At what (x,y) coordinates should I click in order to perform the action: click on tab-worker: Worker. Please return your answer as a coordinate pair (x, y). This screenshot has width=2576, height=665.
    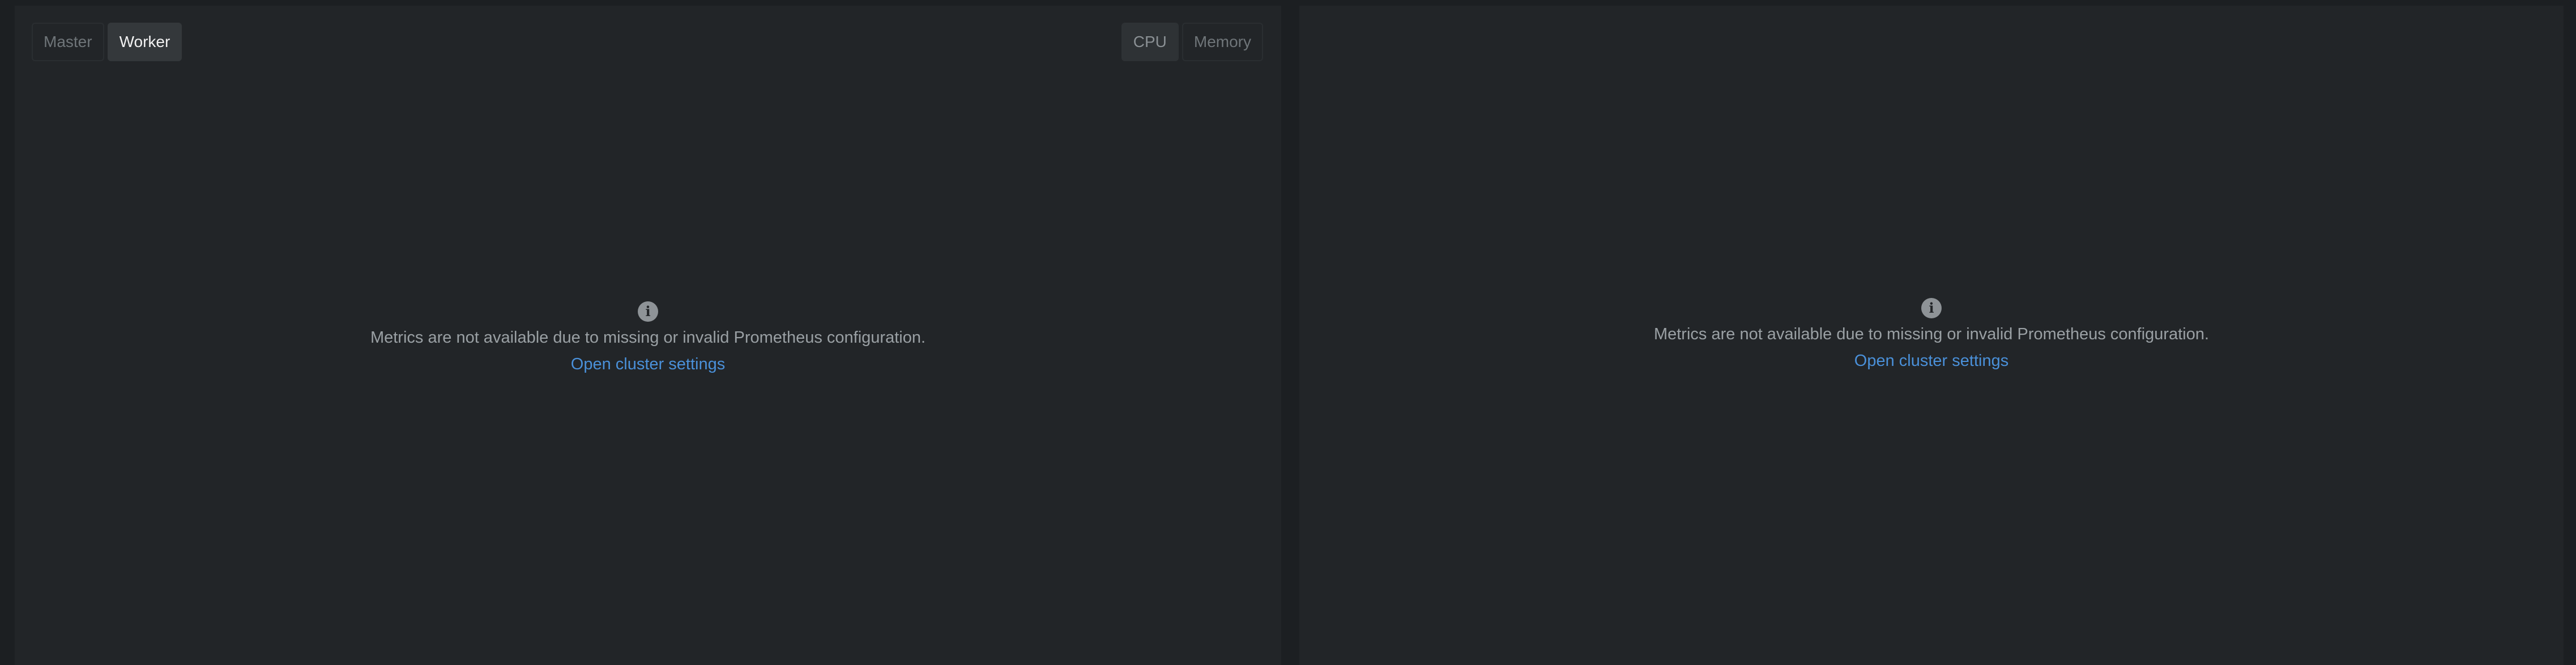
    Looking at the image, I should click on (144, 42).